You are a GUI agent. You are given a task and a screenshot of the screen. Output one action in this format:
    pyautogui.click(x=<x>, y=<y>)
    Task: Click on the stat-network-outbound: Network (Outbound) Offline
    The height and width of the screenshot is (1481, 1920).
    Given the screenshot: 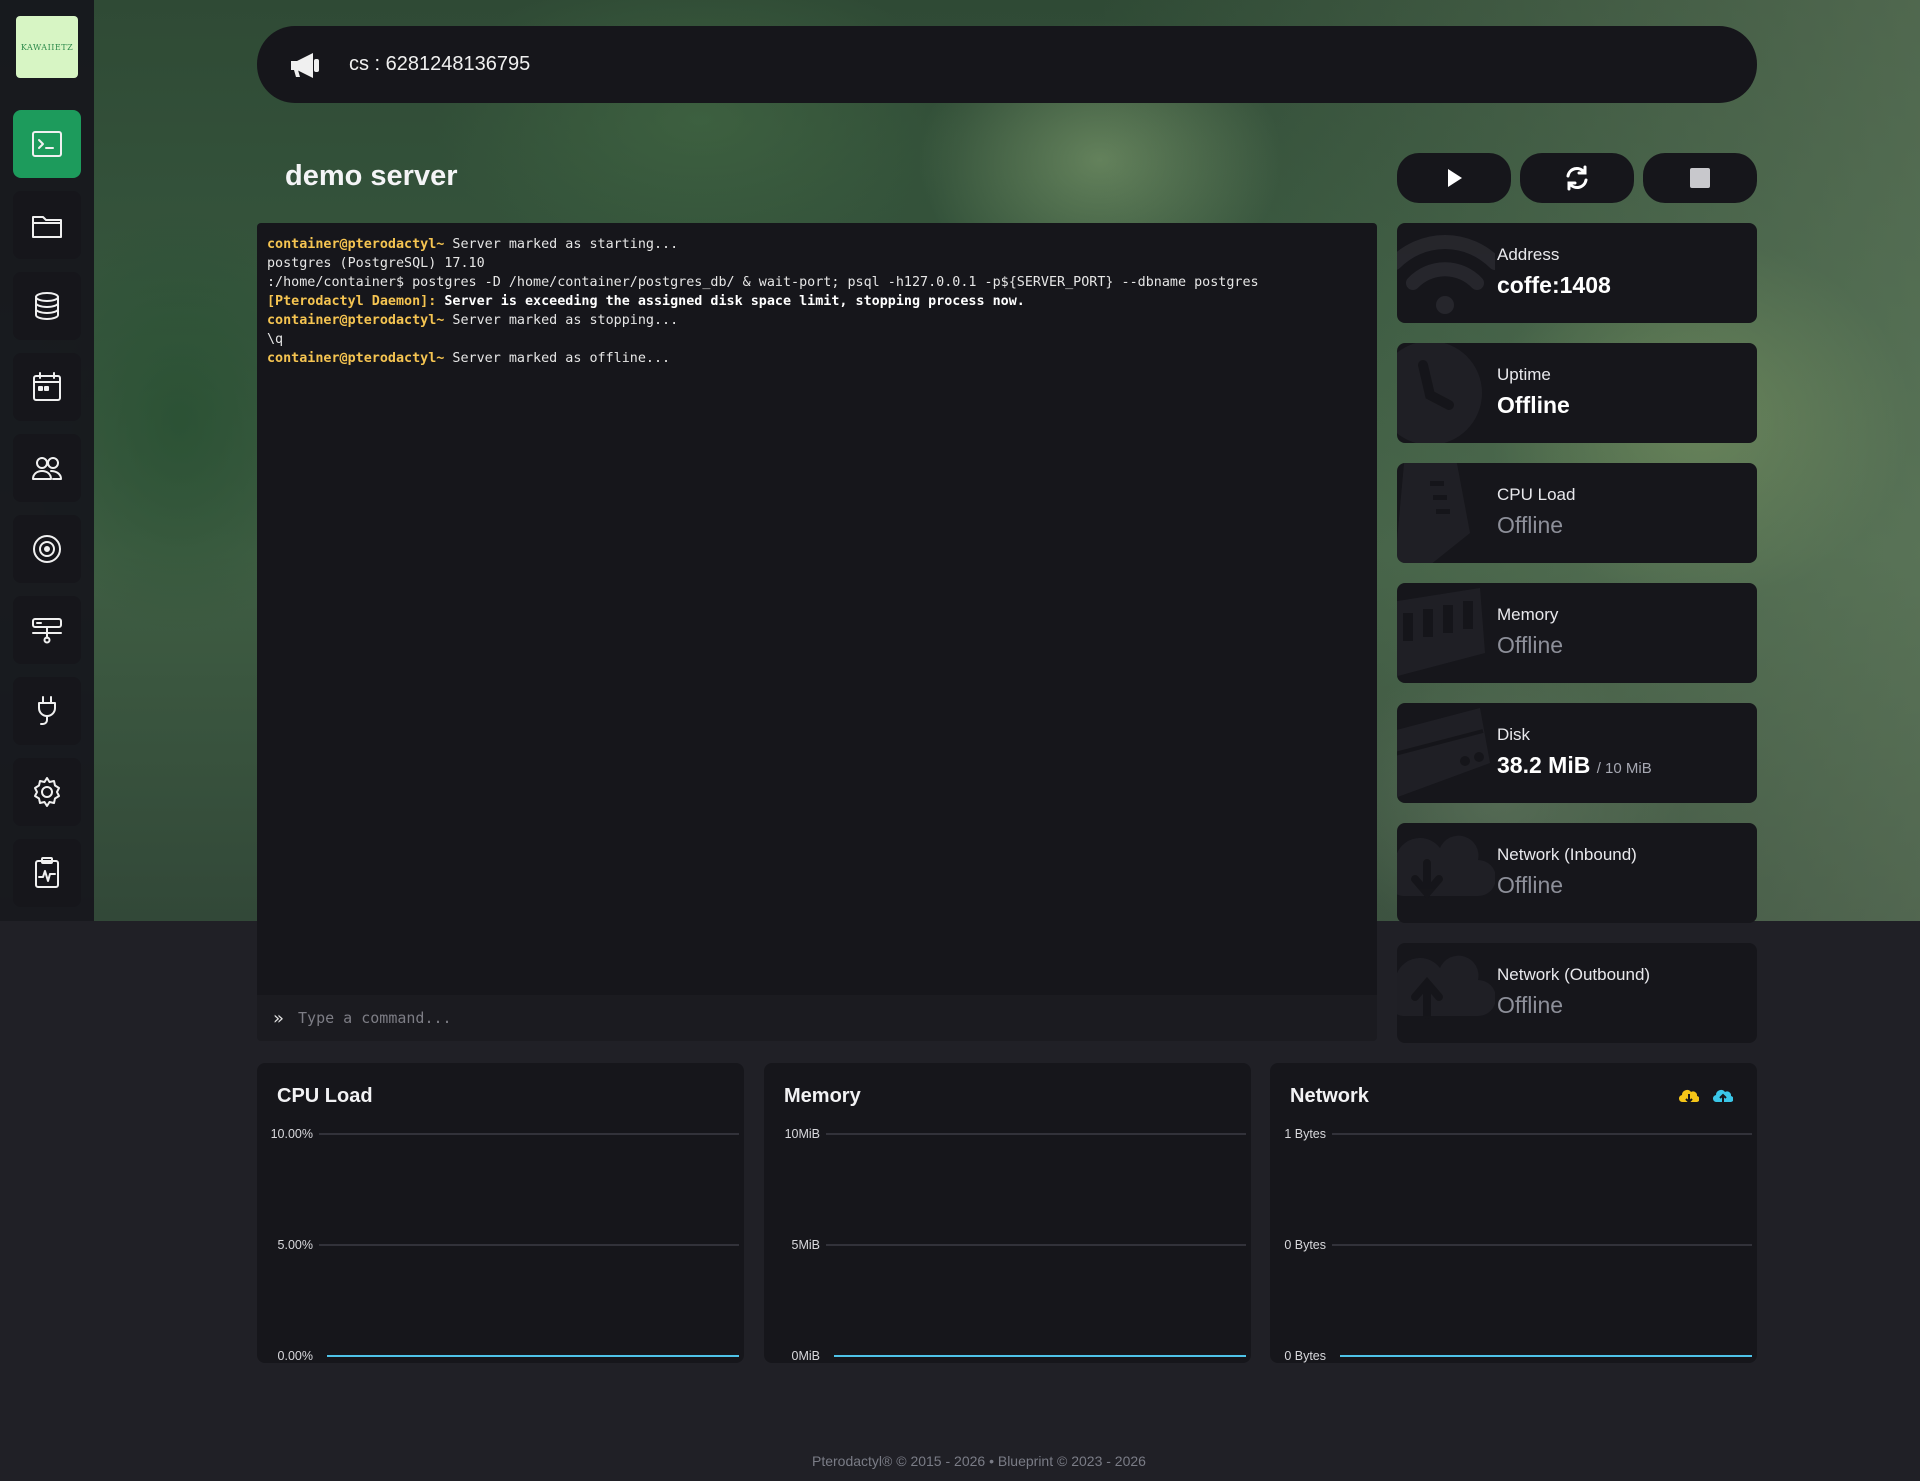 What is the action you would take?
    pyautogui.click(x=1577, y=993)
    